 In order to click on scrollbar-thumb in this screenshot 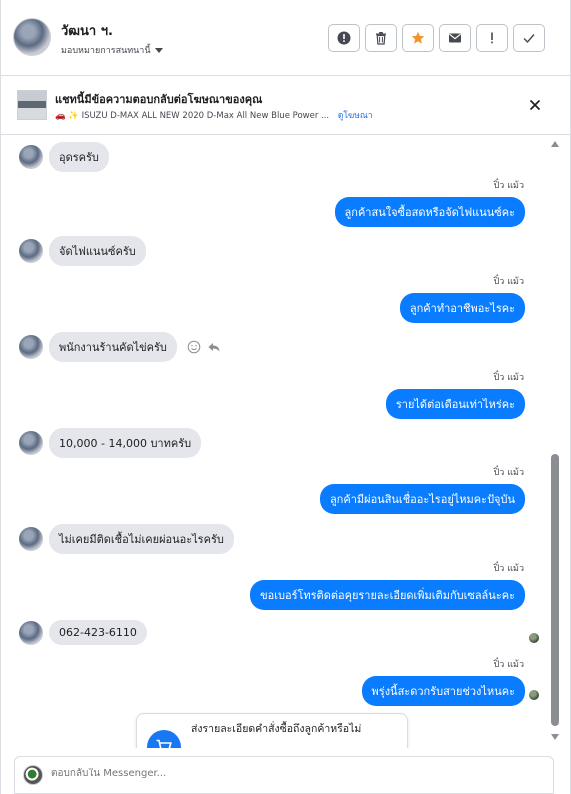, I will do `click(555, 590)`.